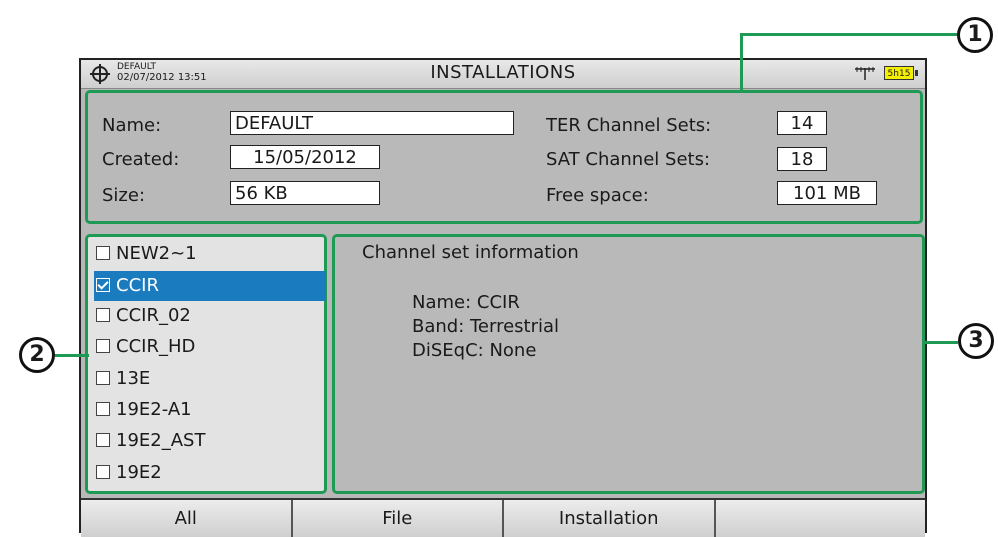 This screenshot has height=537, width=998. Describe the element at coordinates (72, 355) in the screenshot. I see `callout-2-leader` at that location.